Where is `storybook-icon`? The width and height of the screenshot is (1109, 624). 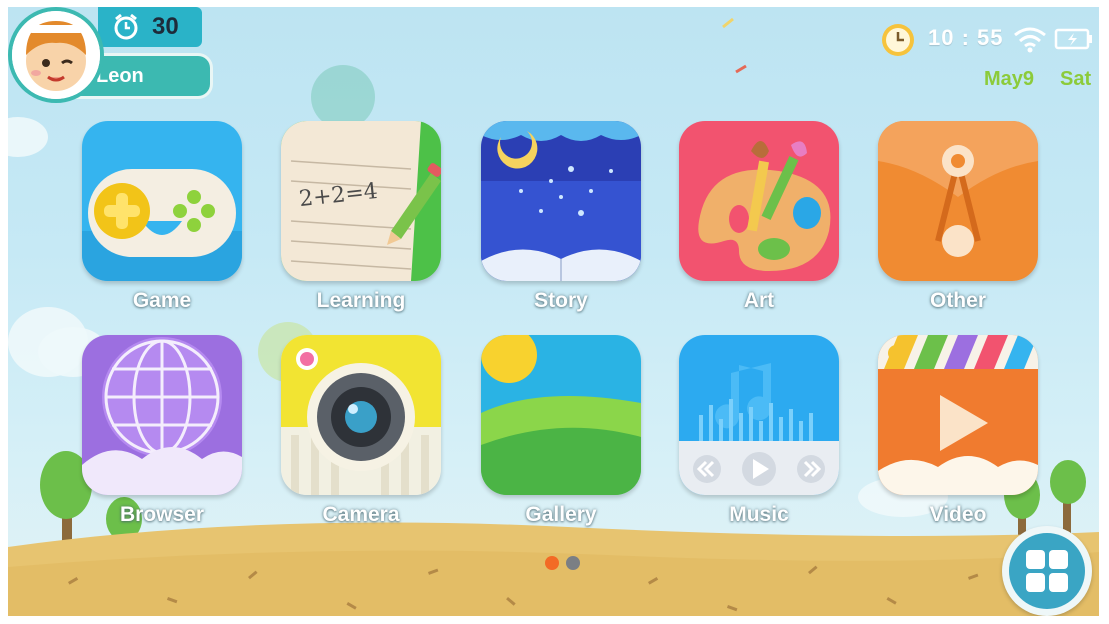 storybook-icon is located at coordinates (561, 201).